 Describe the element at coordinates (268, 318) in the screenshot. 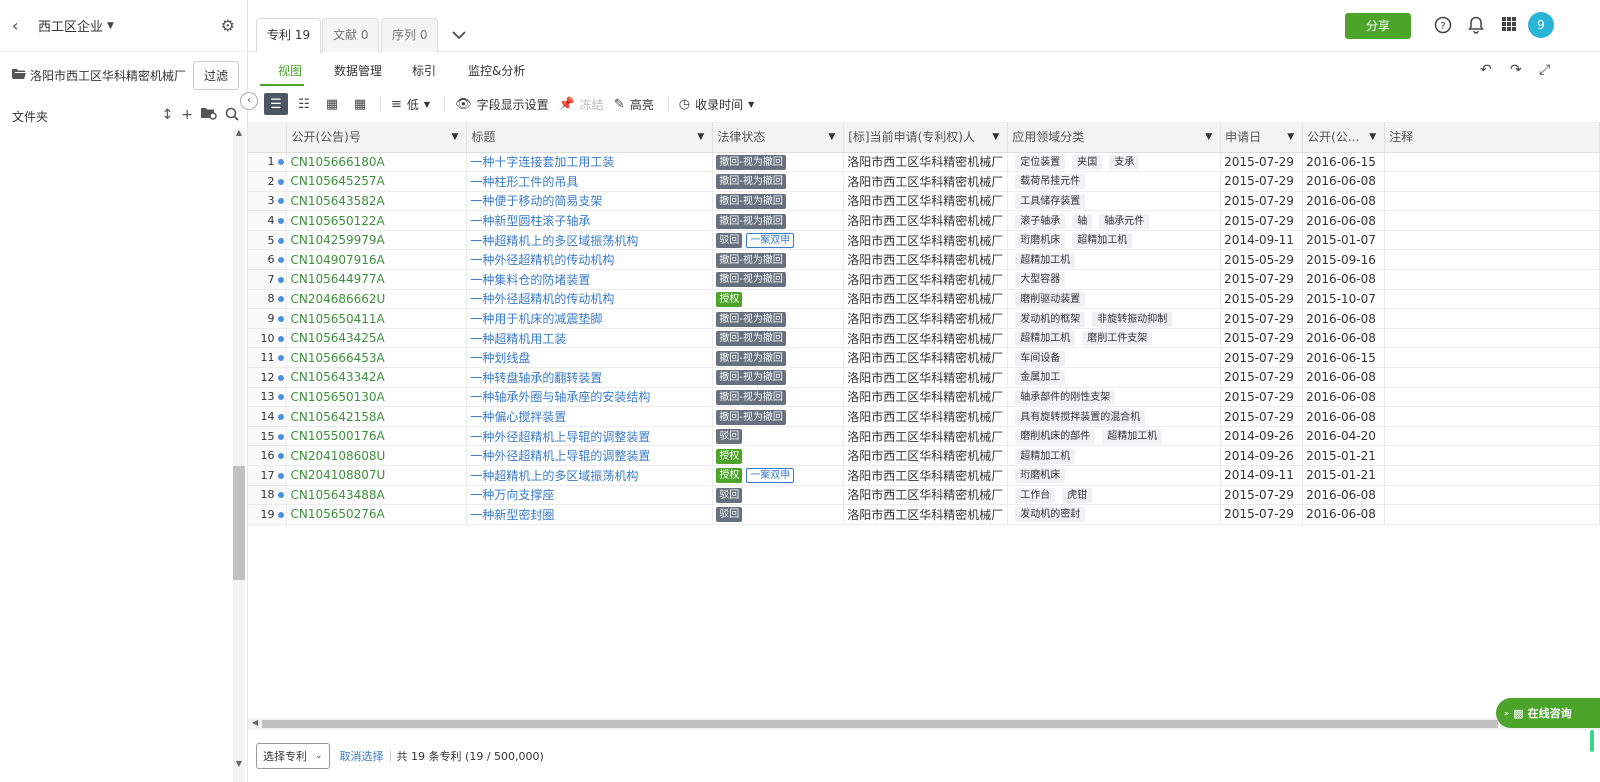

I see `row-index: 9` at that location.